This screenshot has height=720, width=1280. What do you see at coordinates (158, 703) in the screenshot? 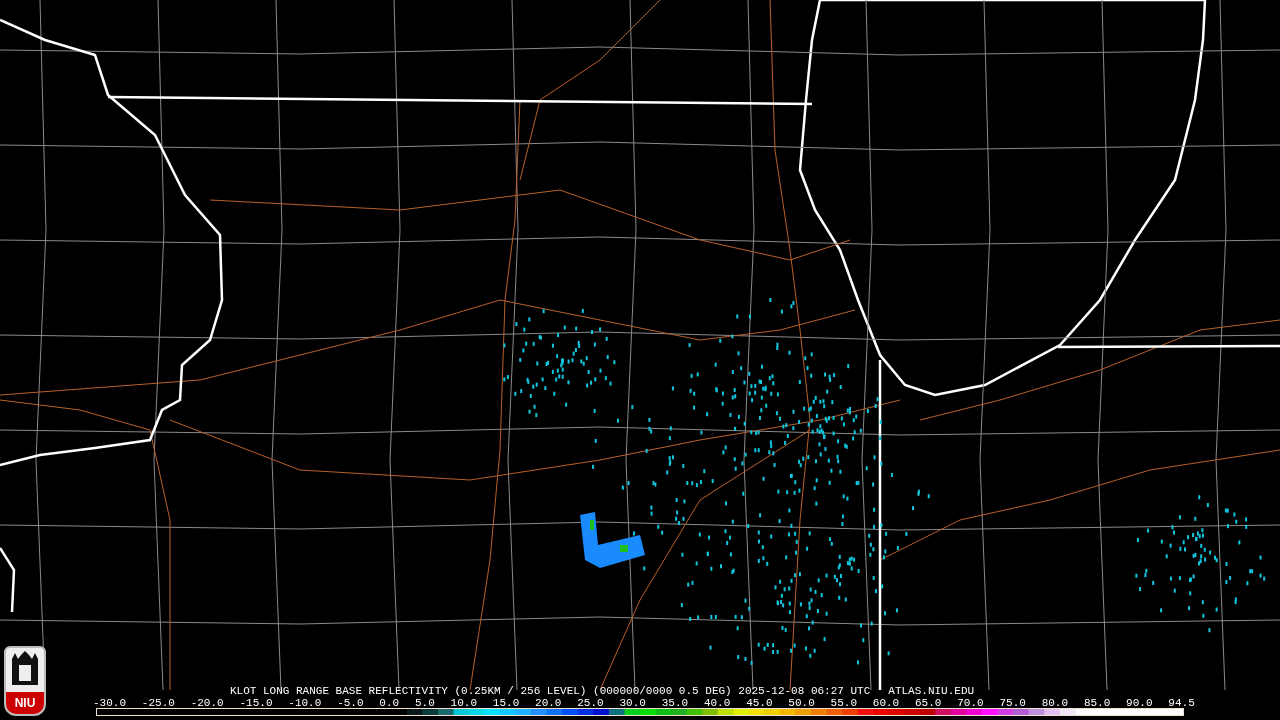
I see `scale-label: -25.0` at bounding box center [158, 703].